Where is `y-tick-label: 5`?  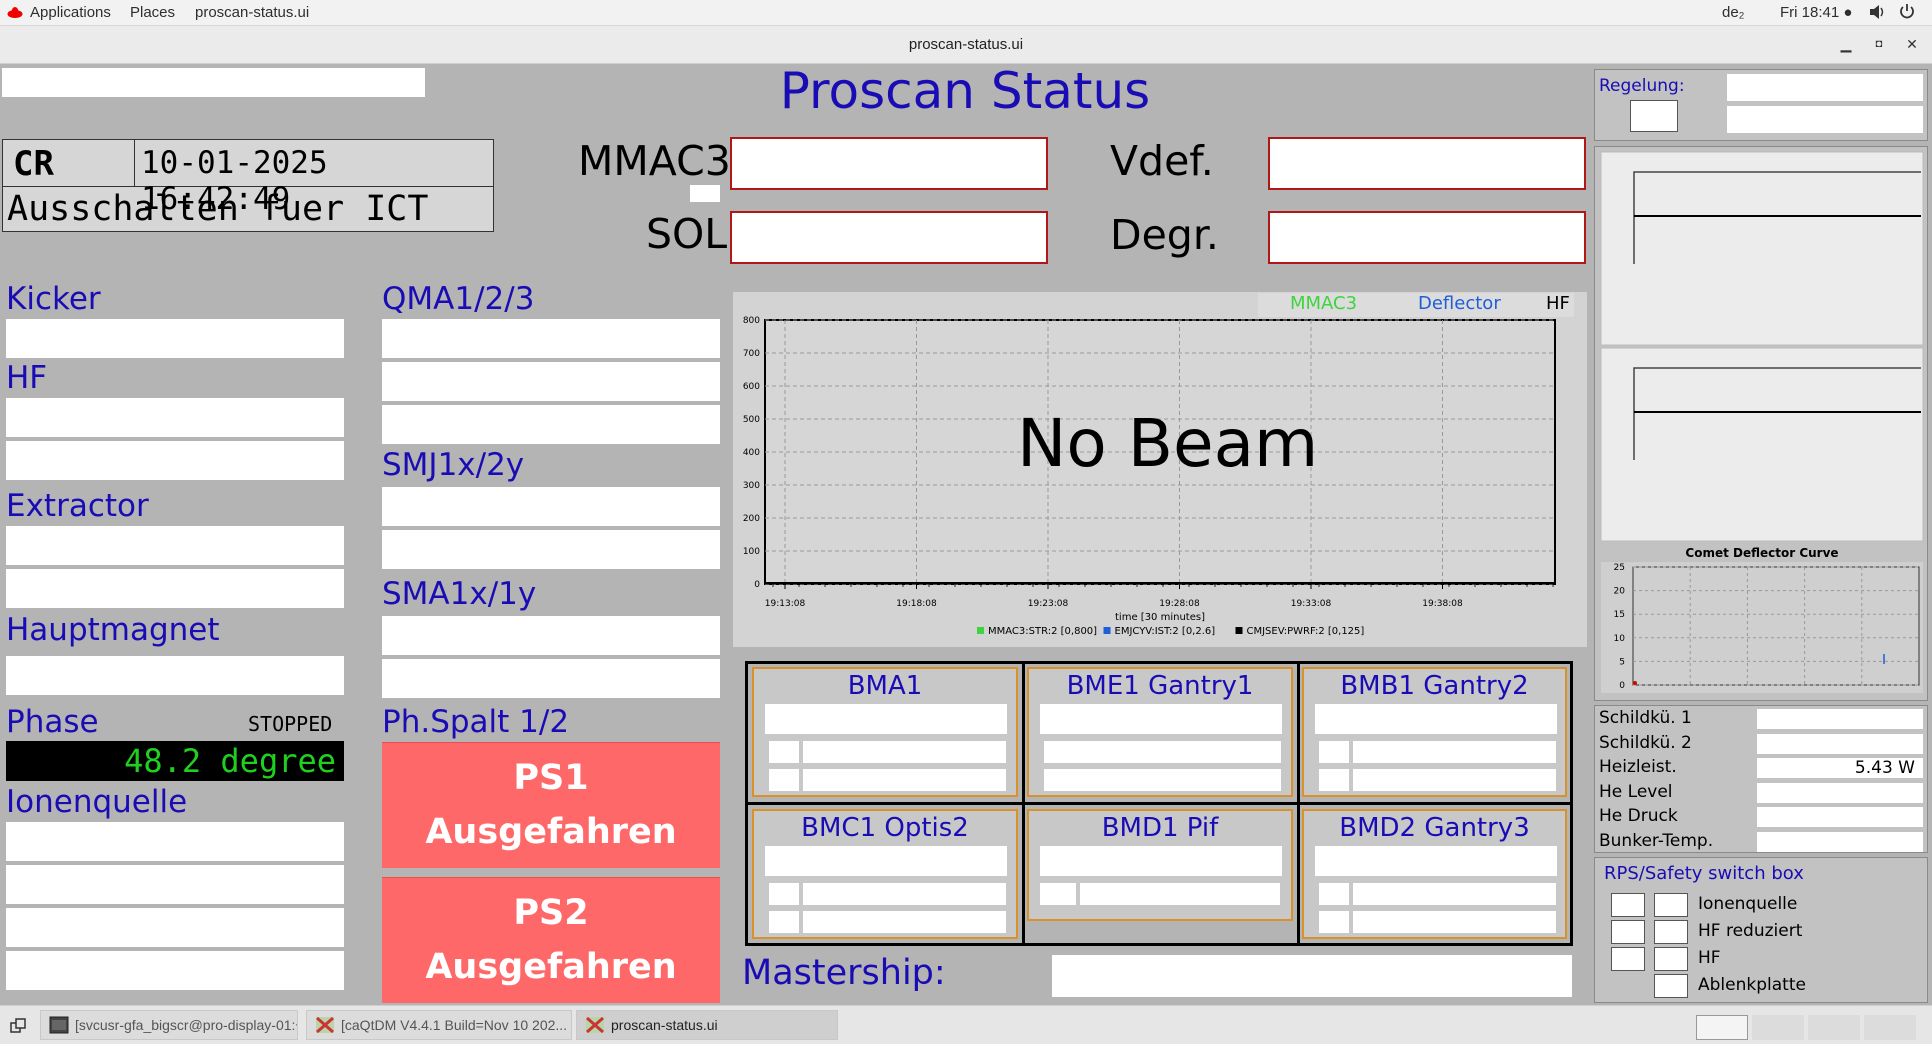 y-tick-label: 5 is located at coordinates (1622, 662).